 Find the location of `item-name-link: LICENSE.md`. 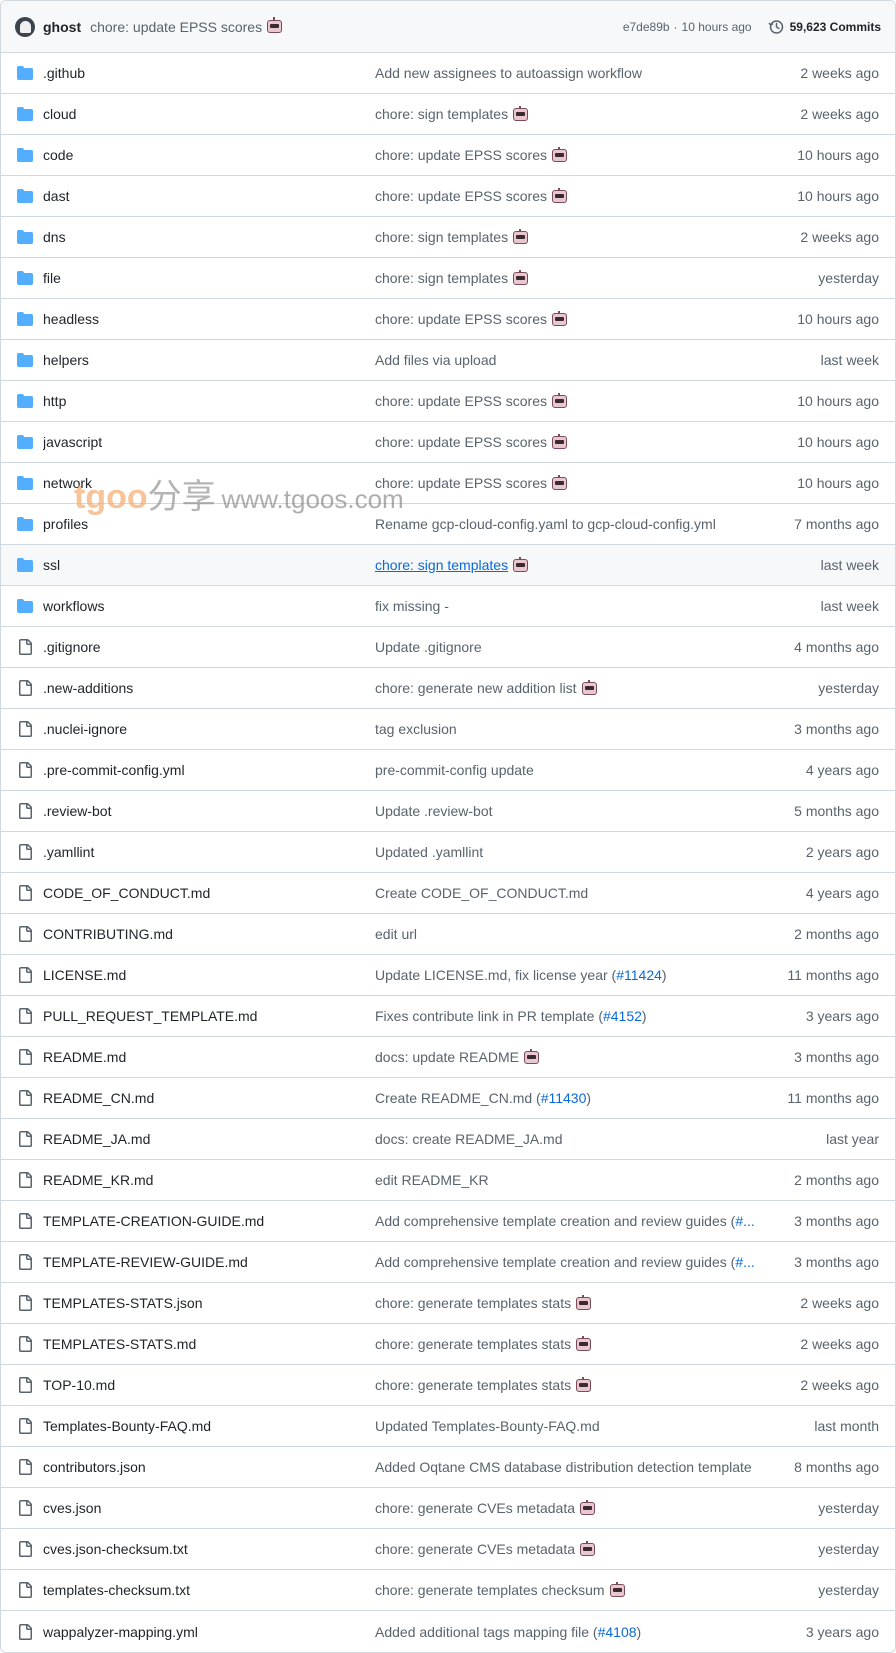

item-name-link: LICENSE.md is located at coordinates (209, 975).